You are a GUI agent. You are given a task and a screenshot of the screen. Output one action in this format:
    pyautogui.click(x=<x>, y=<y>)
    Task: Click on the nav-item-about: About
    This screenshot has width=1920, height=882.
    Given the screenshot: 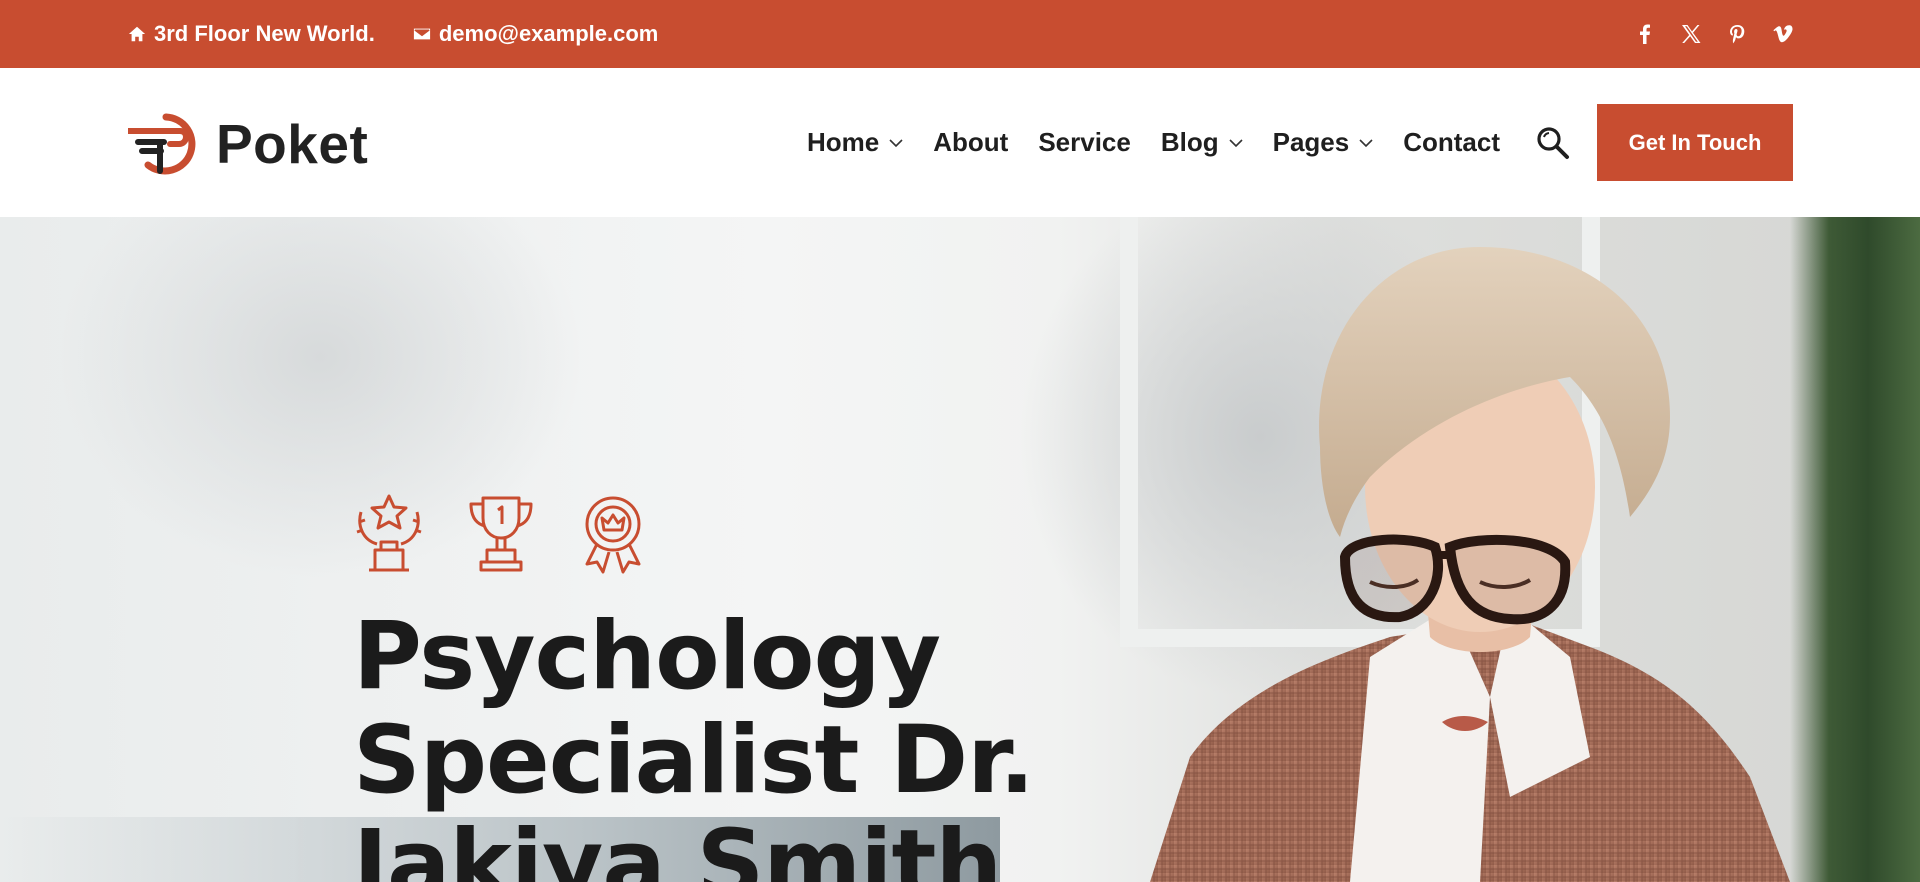 What is the action you would take?
    pyautogui.click(x=970, y=142)
    